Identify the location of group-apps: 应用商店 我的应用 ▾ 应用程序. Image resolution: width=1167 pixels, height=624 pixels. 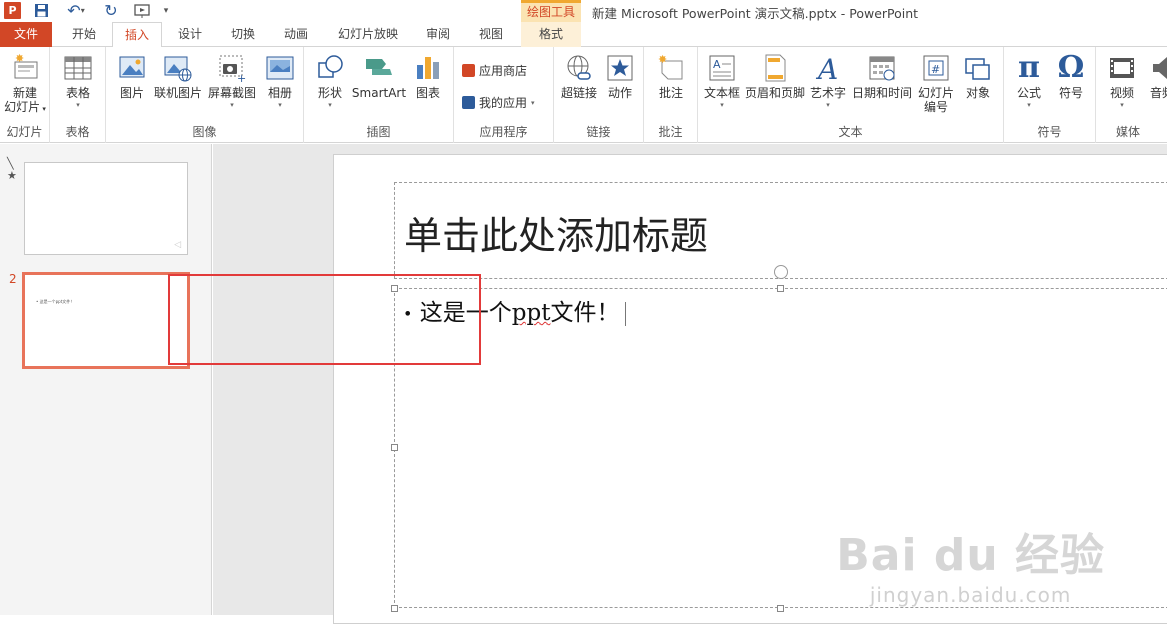
(504, 95).